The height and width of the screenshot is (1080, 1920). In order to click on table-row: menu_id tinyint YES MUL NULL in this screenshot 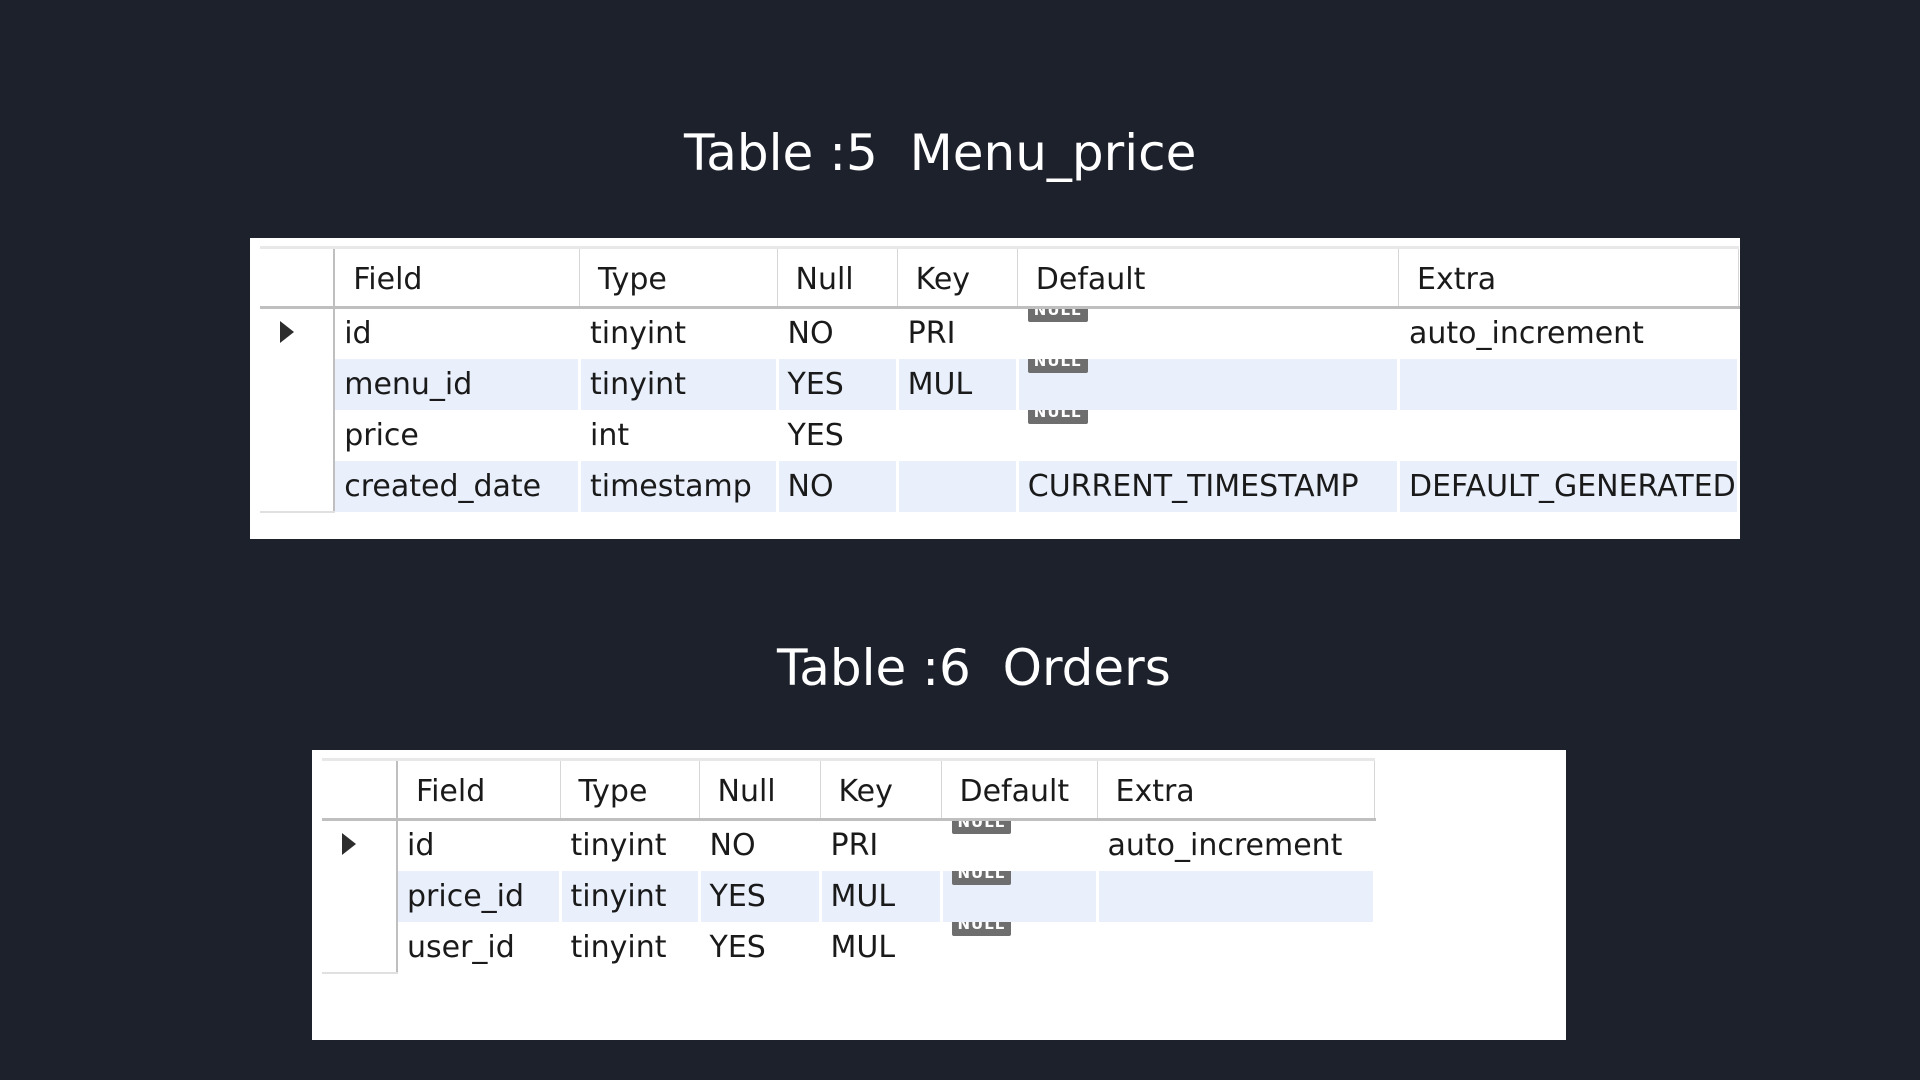, I will do `click(1000, 384)`.